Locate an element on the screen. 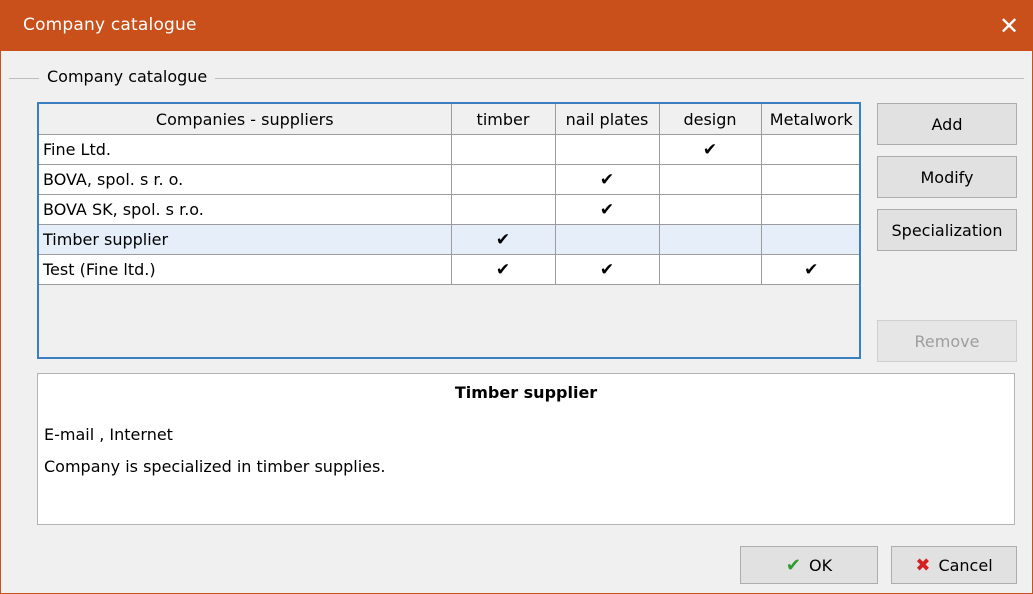 Image resolution: width=1033 pixels, height=594 pixels. column-header-timber: timber is located at coordinates (503, 119).